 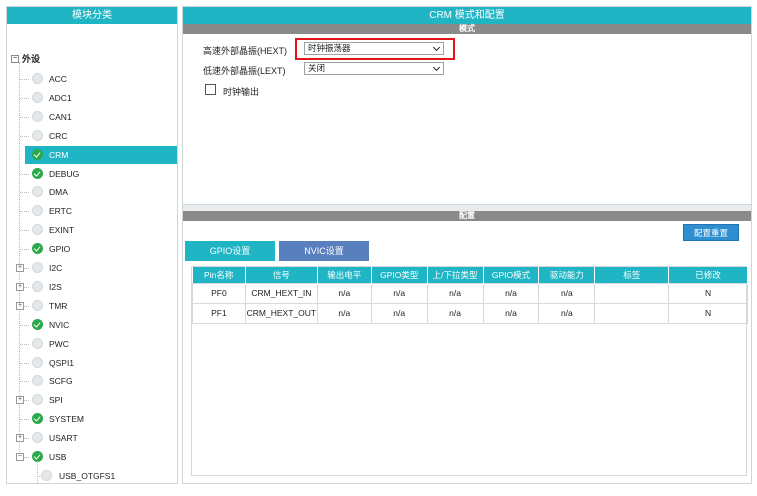 I want to click on col-pull-type: 上/下拉类型, so click(x=455, y=275).